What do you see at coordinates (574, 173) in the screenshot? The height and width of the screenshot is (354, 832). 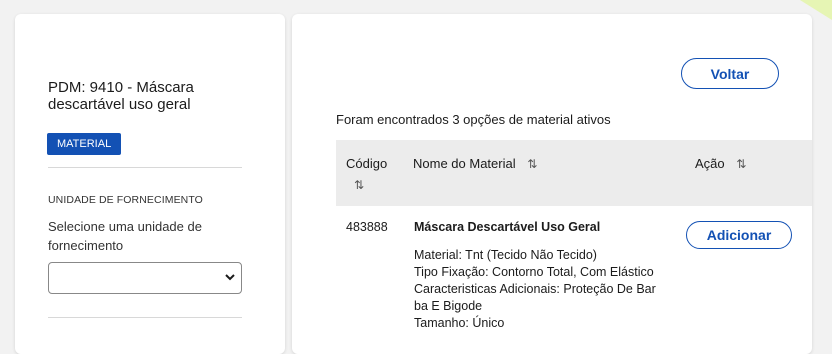 I see `table-header` at bounding box center [574, 173].